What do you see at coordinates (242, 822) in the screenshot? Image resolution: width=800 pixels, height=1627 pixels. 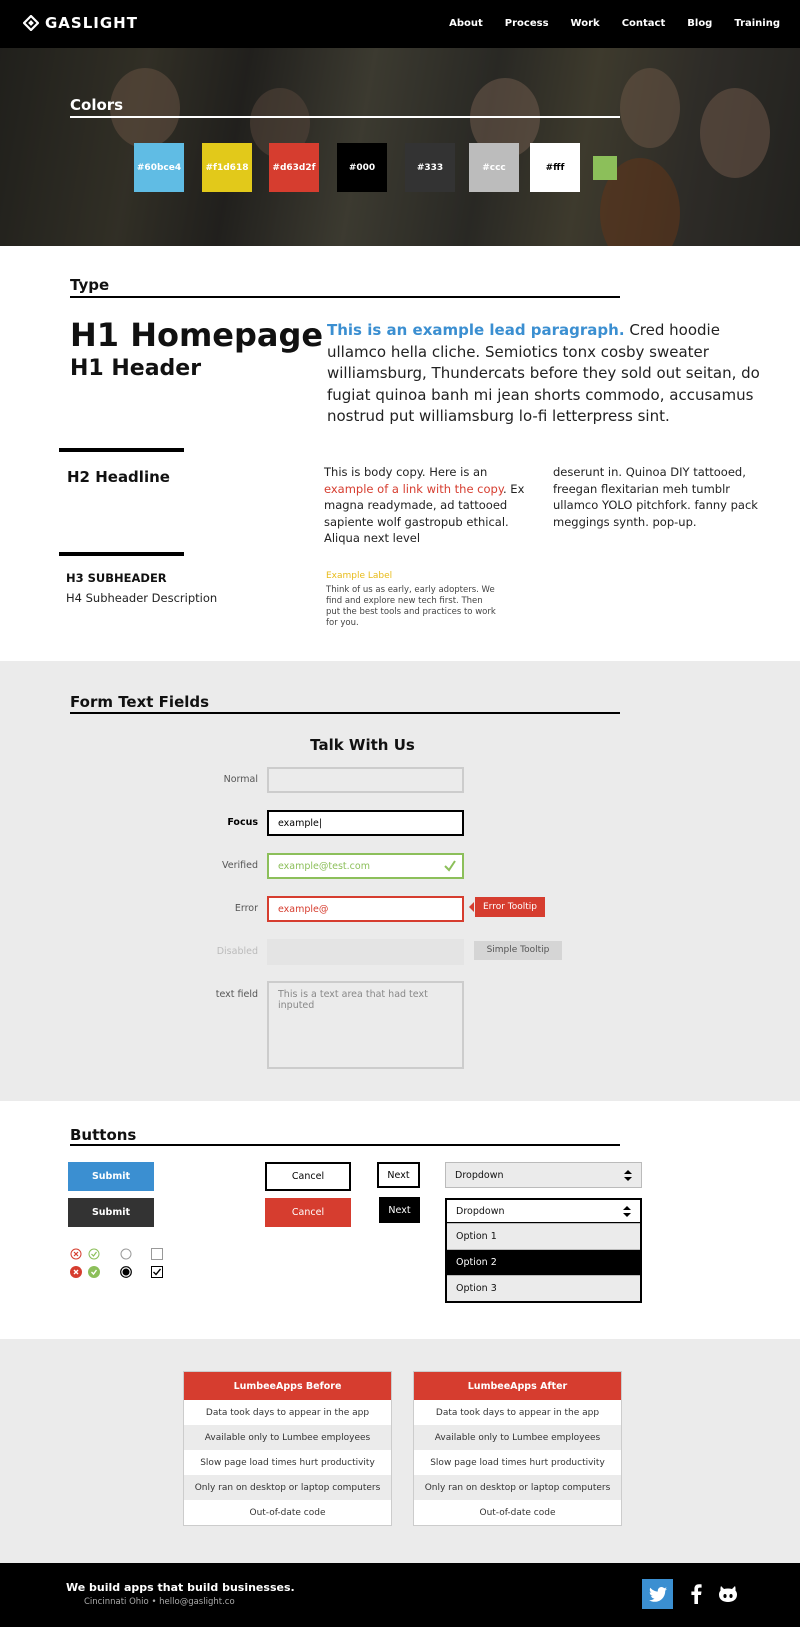 I see `label-focus: Focus` at bounding box center [242, 822].